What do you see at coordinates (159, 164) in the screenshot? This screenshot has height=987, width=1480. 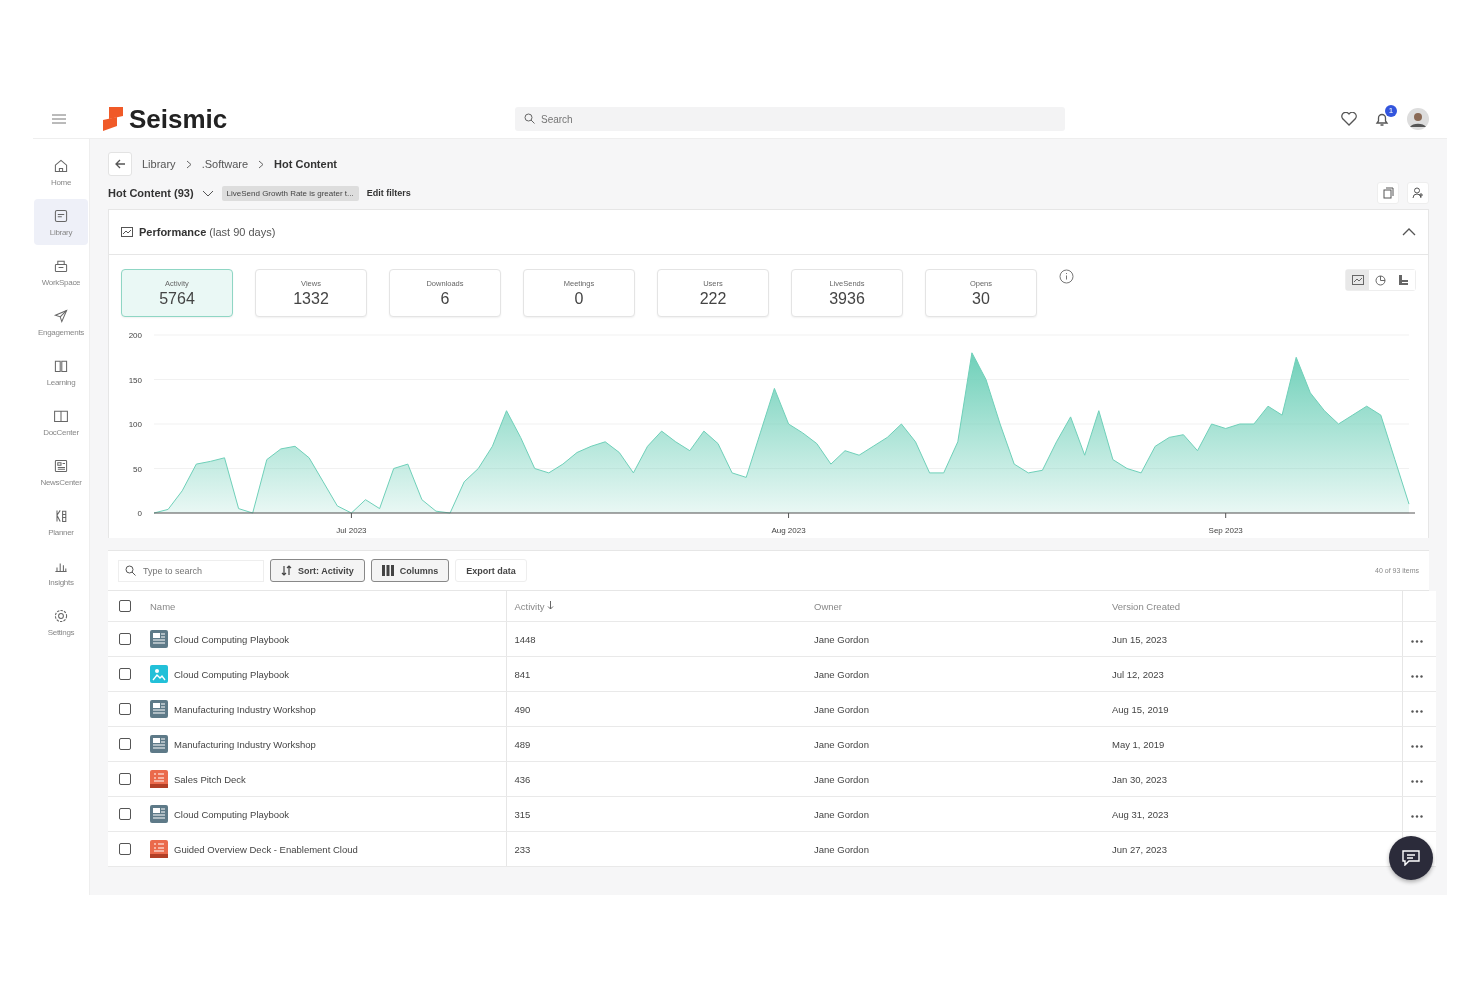 I see `breadcrumb-link: Library` at bounding box center [159, 164].